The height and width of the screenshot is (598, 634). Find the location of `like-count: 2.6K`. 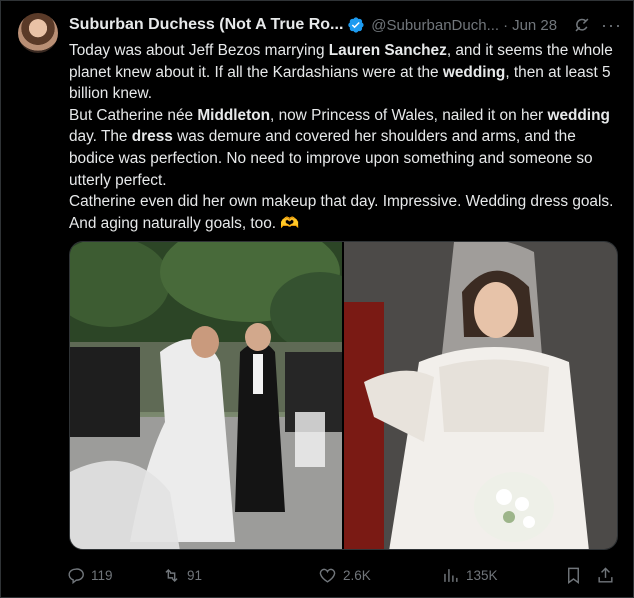

like-count: 2.6K is located at coordinates (357, 575).